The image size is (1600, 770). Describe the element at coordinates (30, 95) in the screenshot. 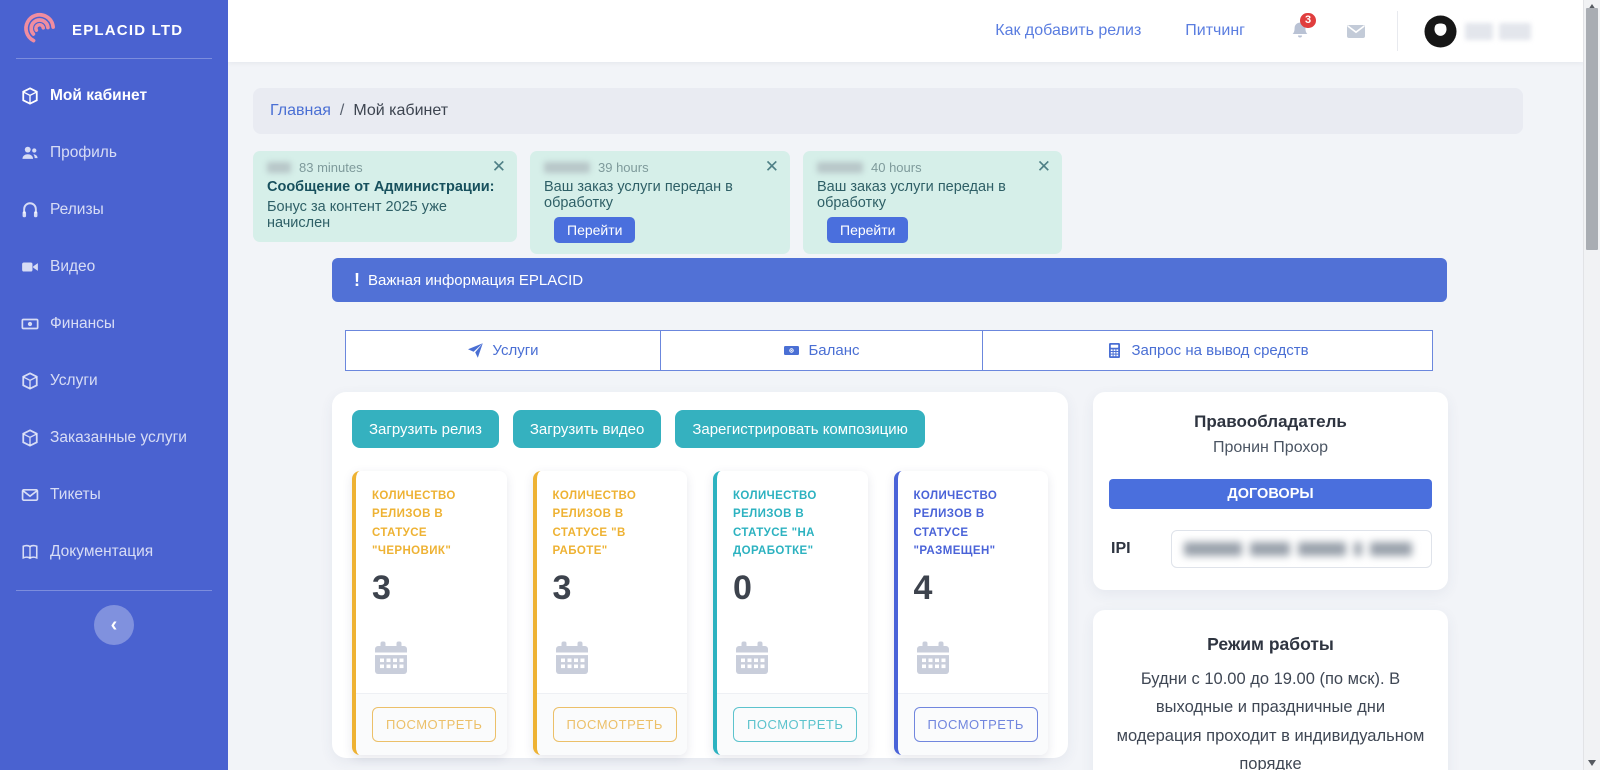

I see `cabinet-icon` at that location.